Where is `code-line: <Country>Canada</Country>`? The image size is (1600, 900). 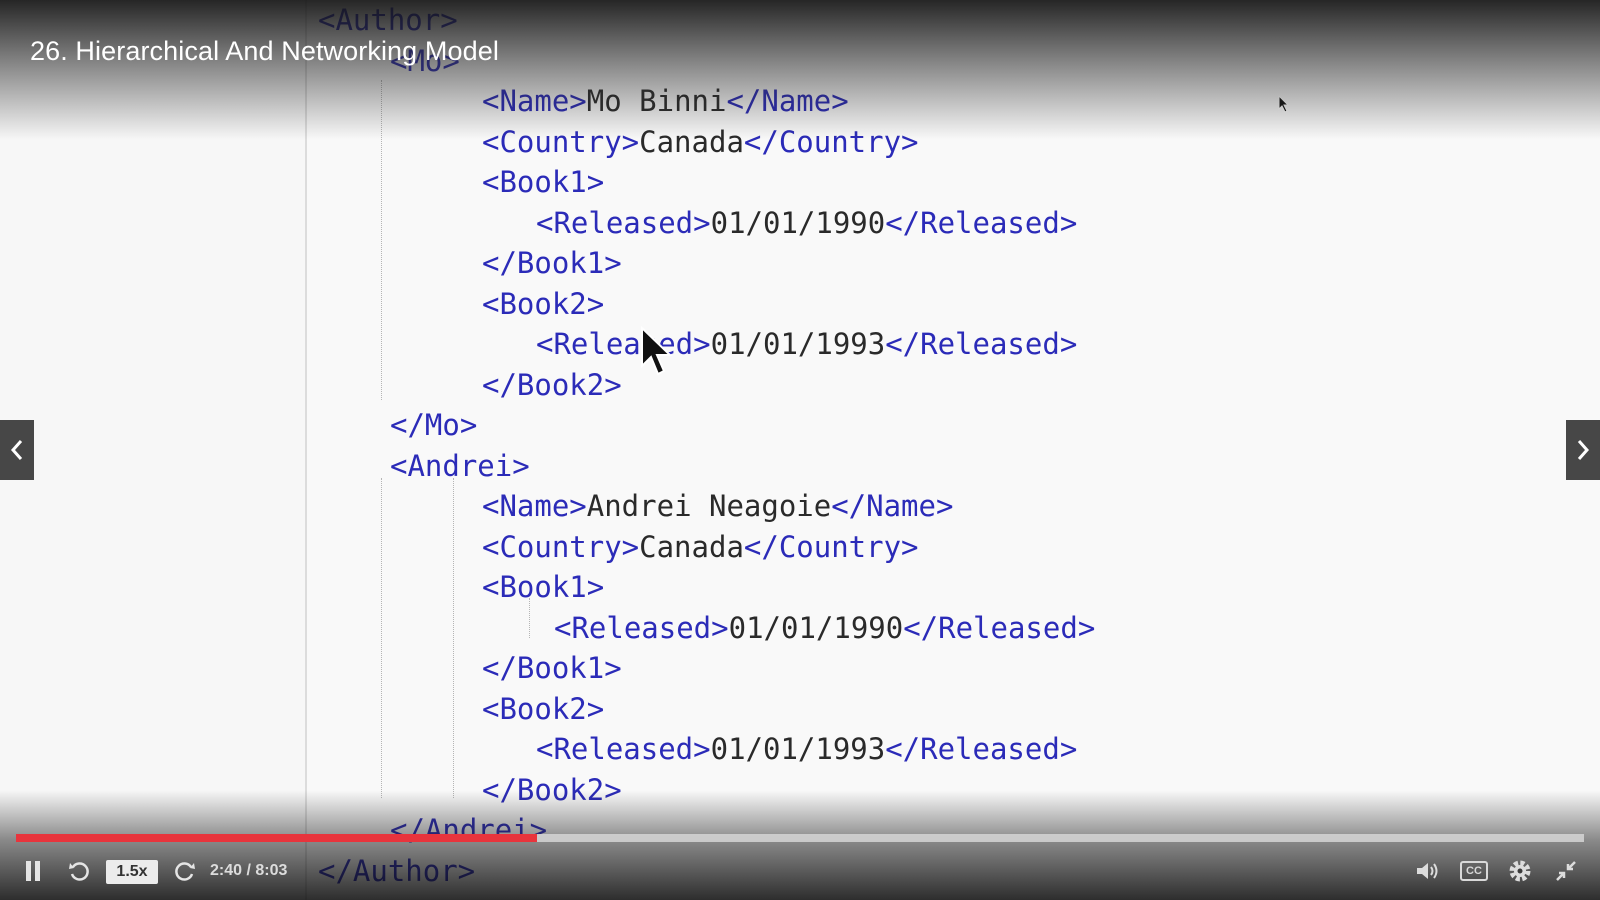
code-line: <Country>Canada</Country> is located at coordinates (700, 547).